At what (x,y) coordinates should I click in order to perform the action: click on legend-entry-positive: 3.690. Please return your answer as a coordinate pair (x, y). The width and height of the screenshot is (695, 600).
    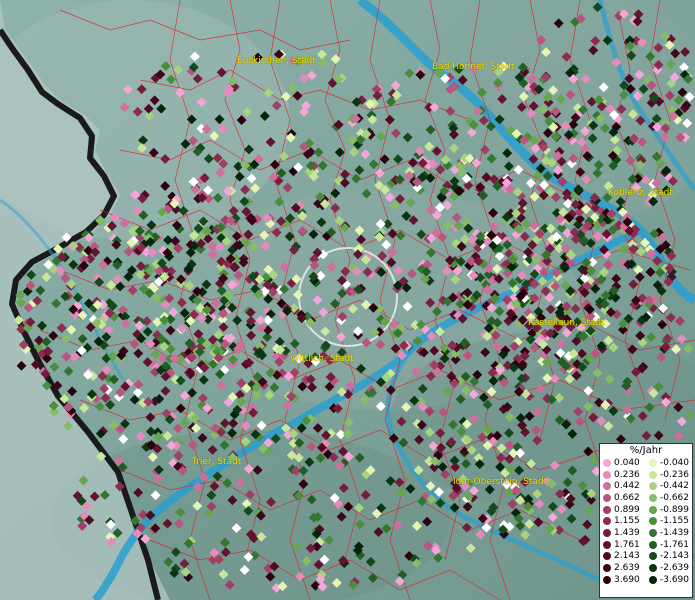
    Looking at the image, I should click on (623, 580).